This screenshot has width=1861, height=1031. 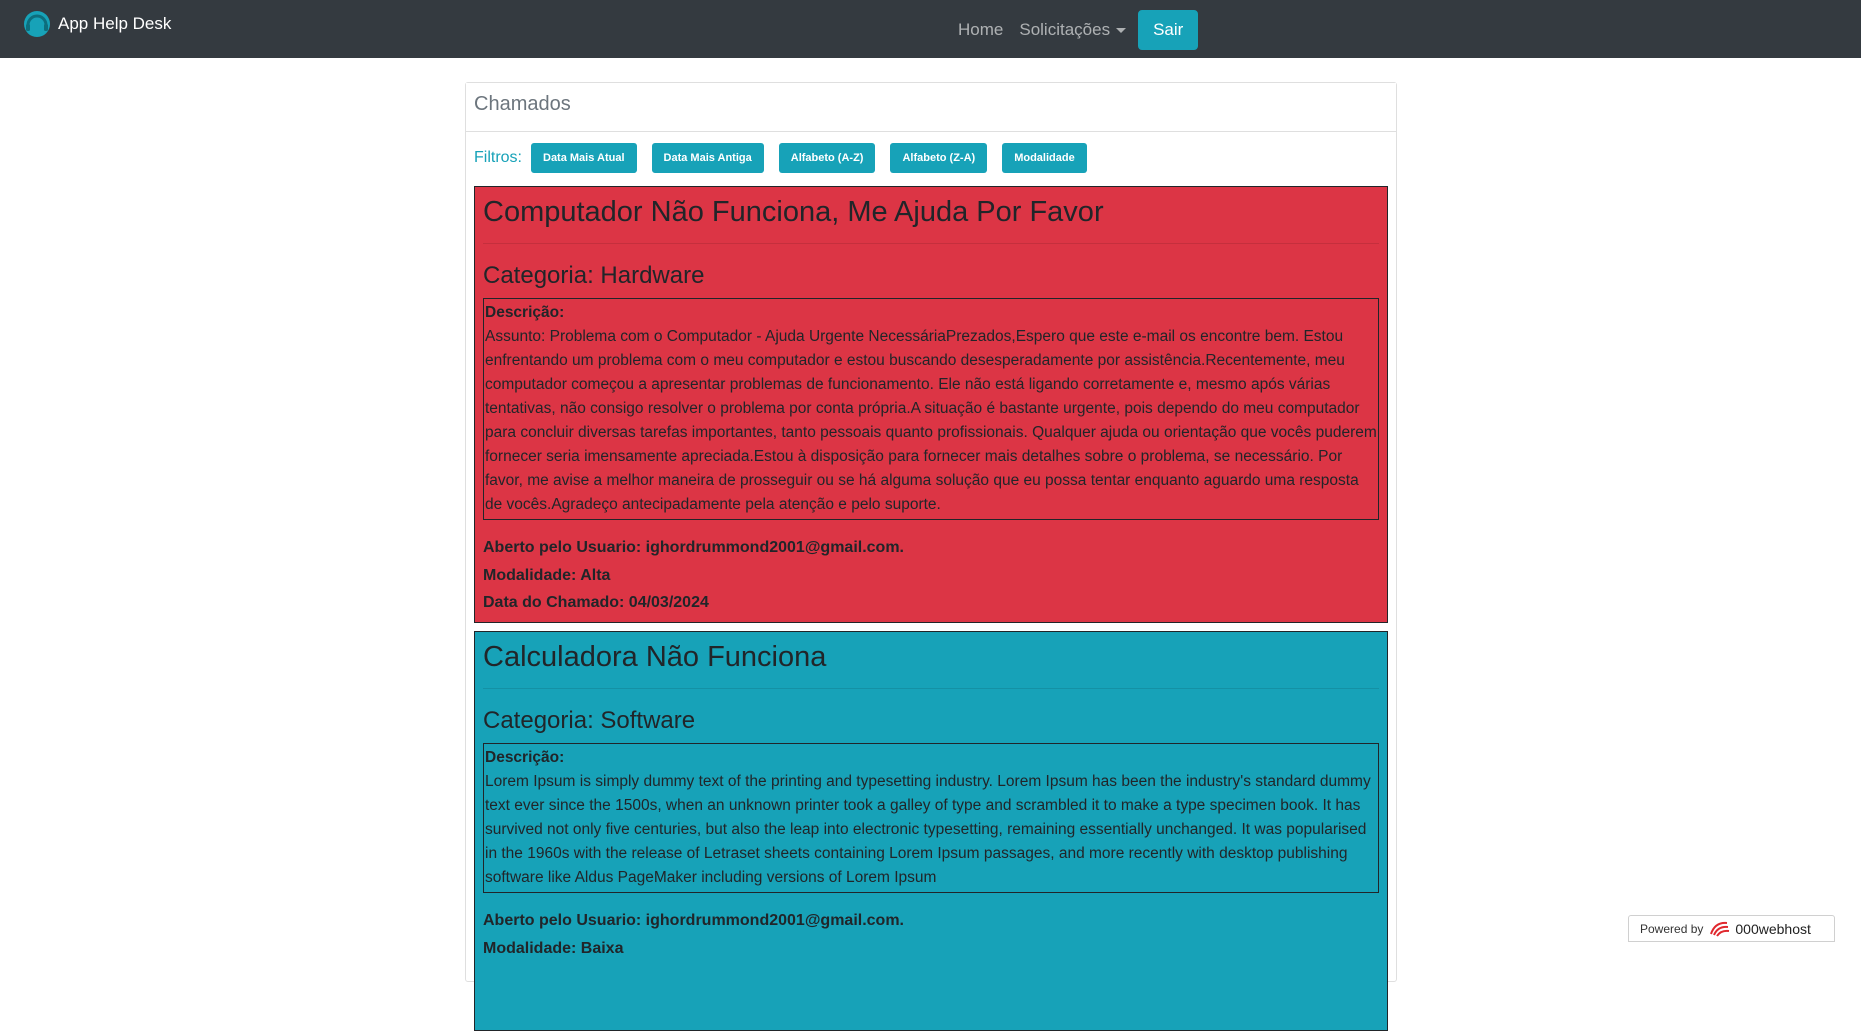 What do you see at coordinates (980, 30) in the screenshot?
I see `nav-home: Home` at bounding box center [980, 30].